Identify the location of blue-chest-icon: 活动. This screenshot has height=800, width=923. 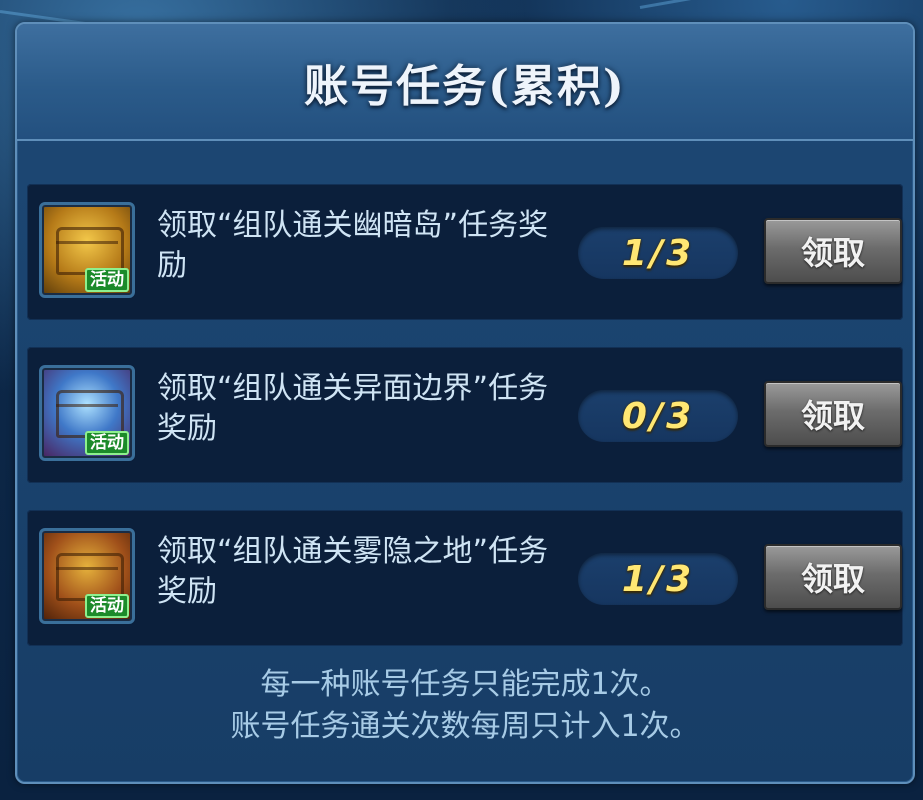
(87, 413).